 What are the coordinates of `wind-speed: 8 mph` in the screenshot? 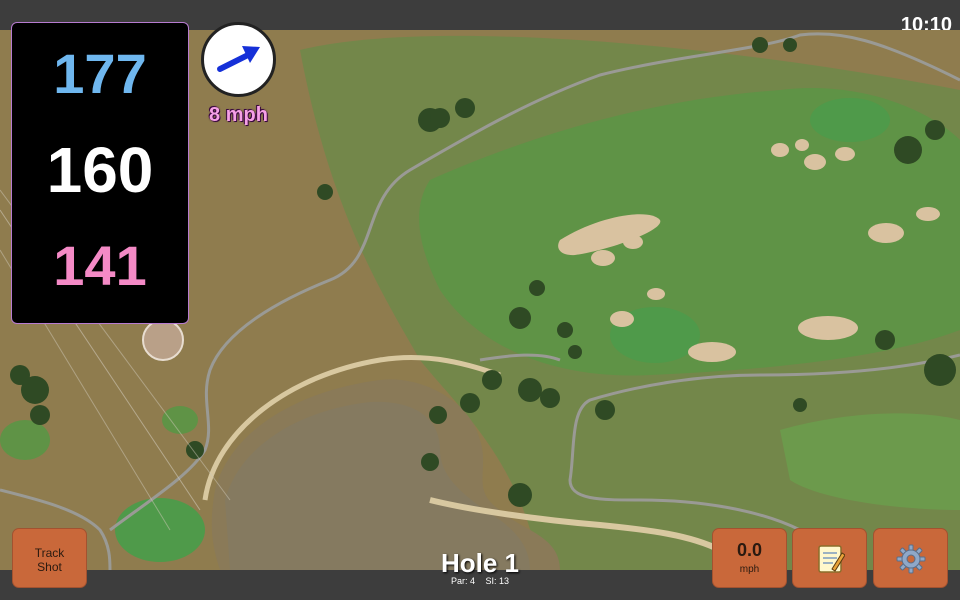 It's located at (238, 115).